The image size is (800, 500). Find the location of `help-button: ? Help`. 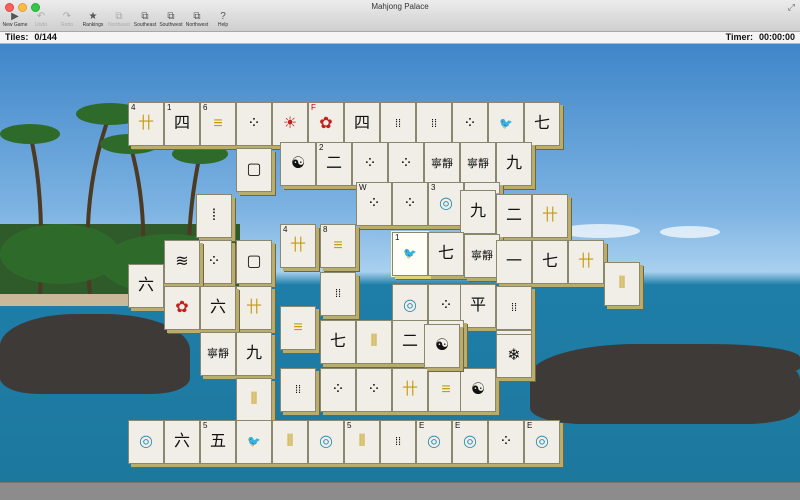

help-button: ? Help is located at coordinates (223, 21).